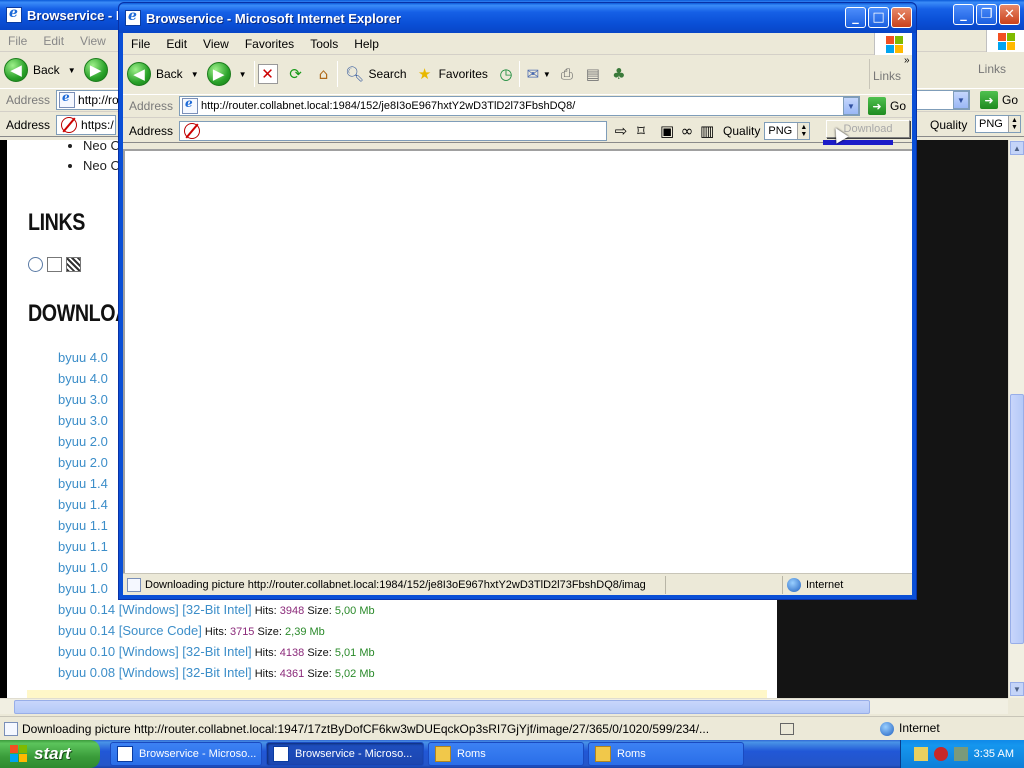 The height and width of the screenshot is (768, 1024). What do you see at coordinates (887, 76) in the screenshot?
I see `fg-links-label: Links` at bounding box center [887, 76].